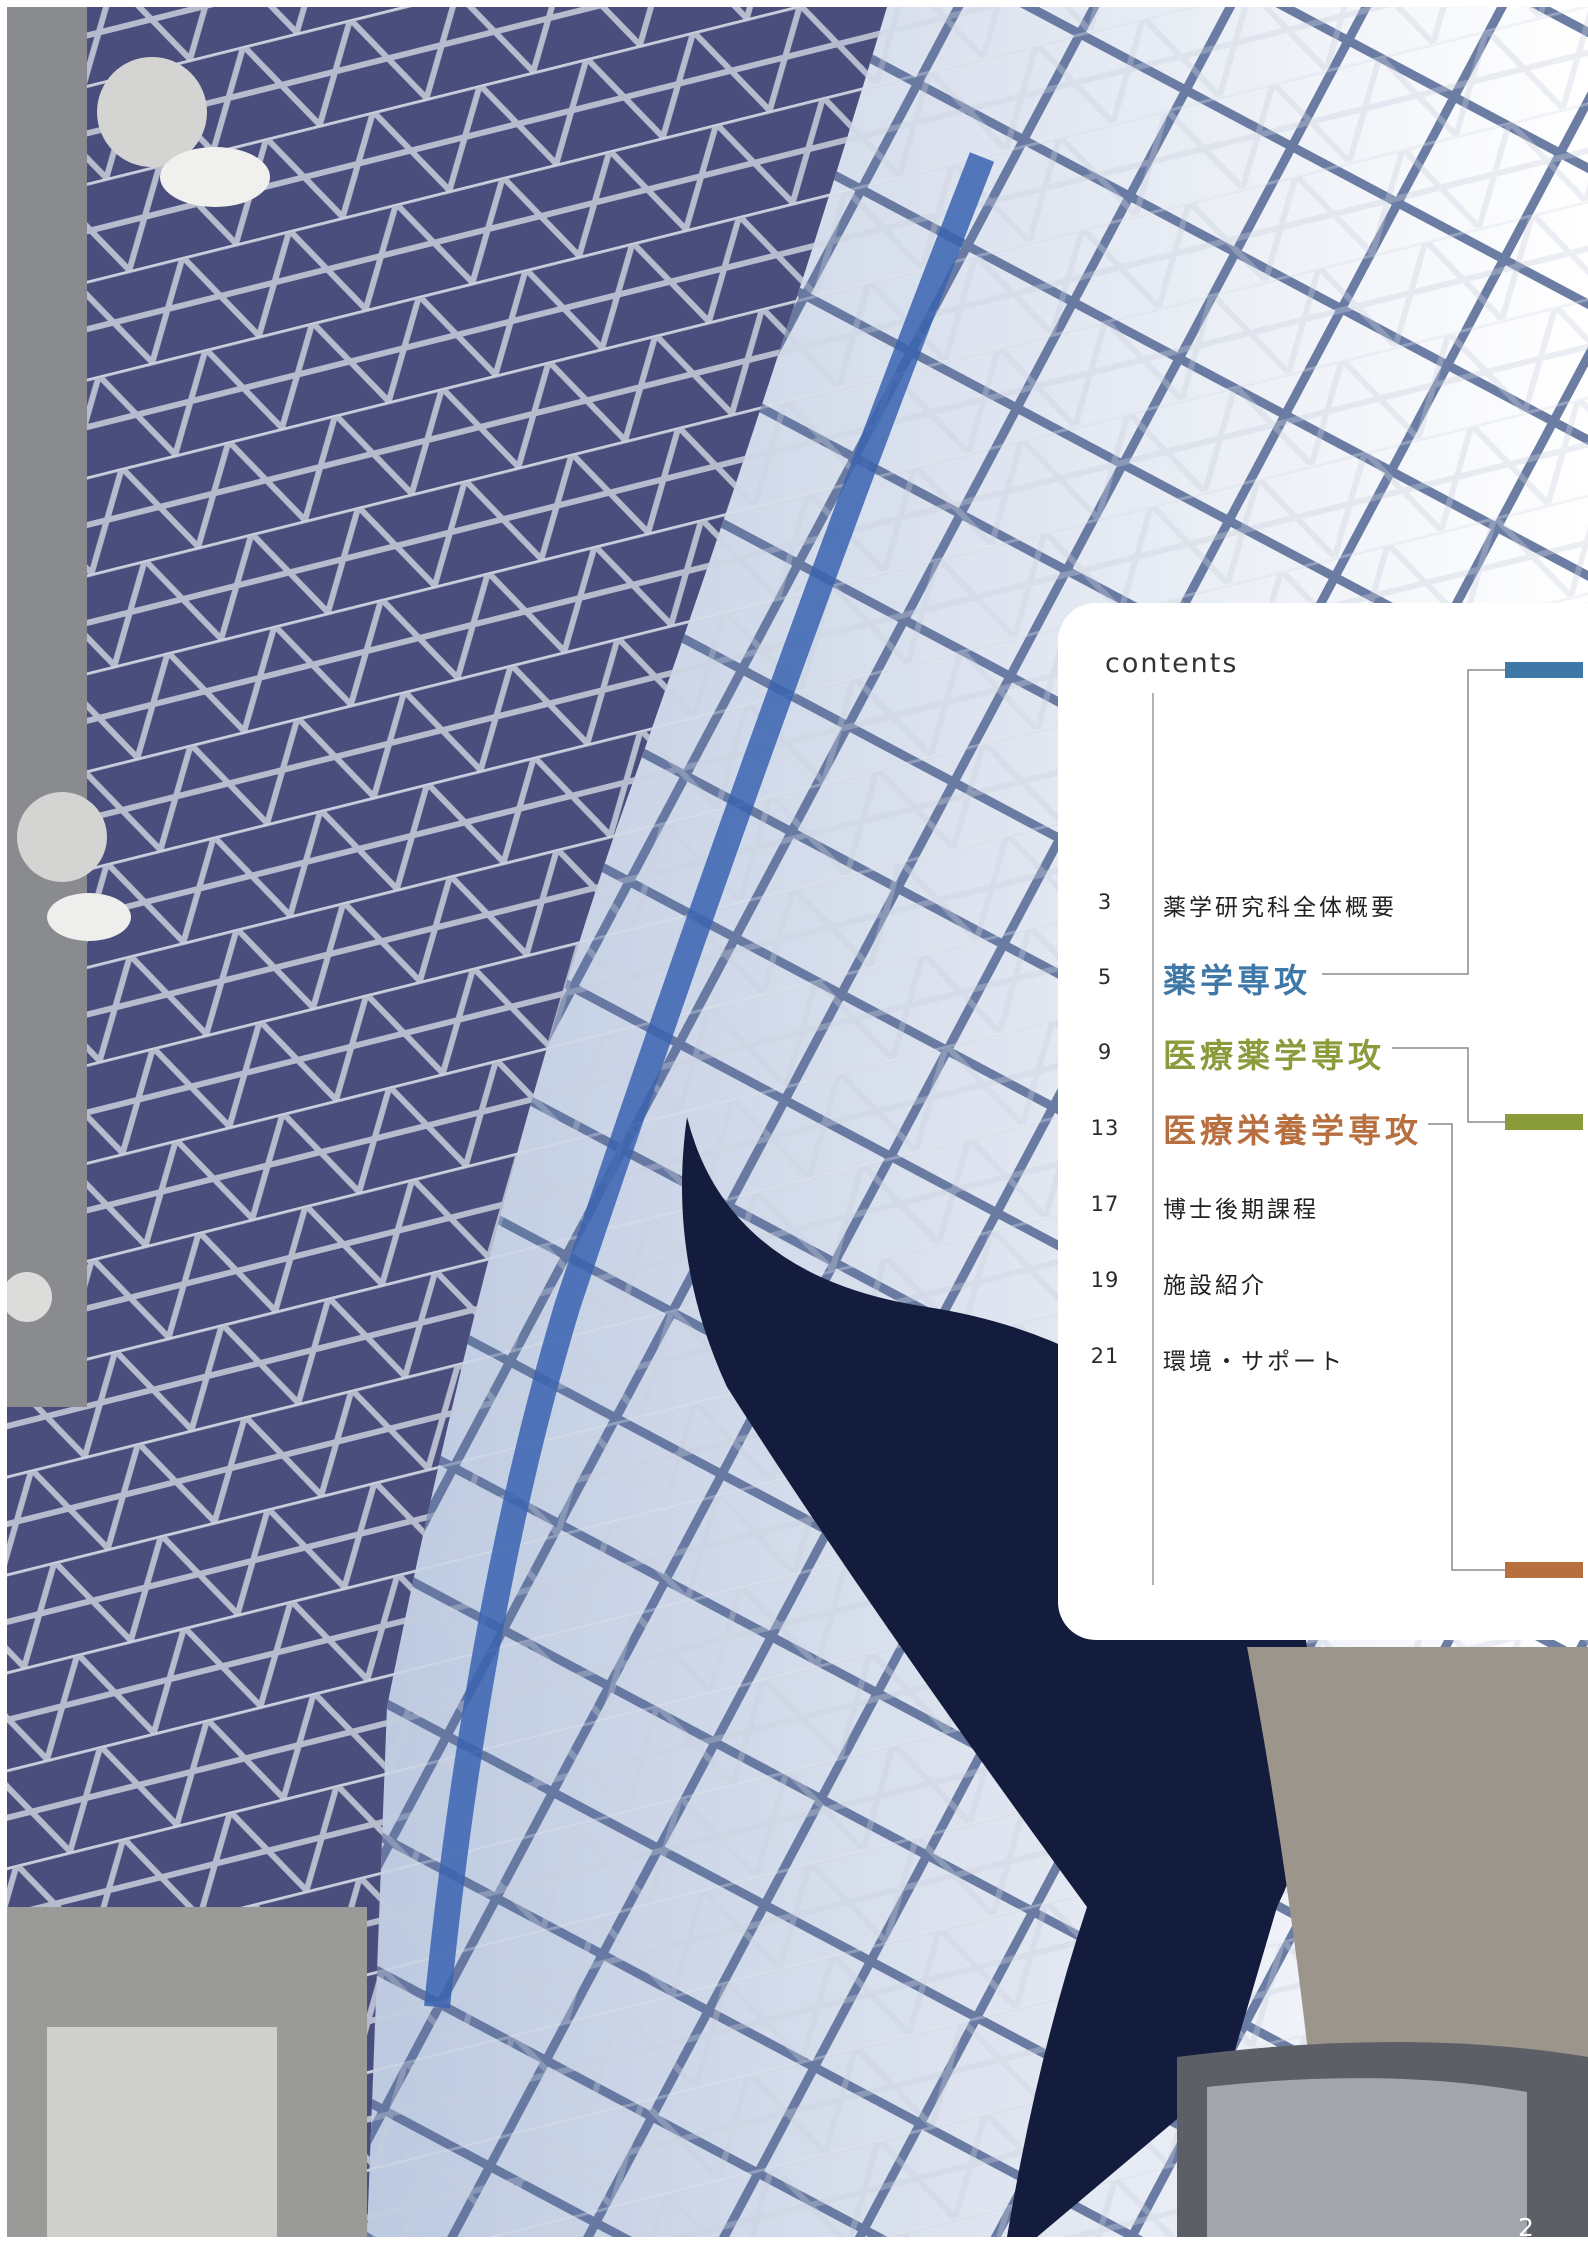 The height and width of the screenshot is (2245, 1588). I want to click on color-tab-blue, so click(1544, 670).